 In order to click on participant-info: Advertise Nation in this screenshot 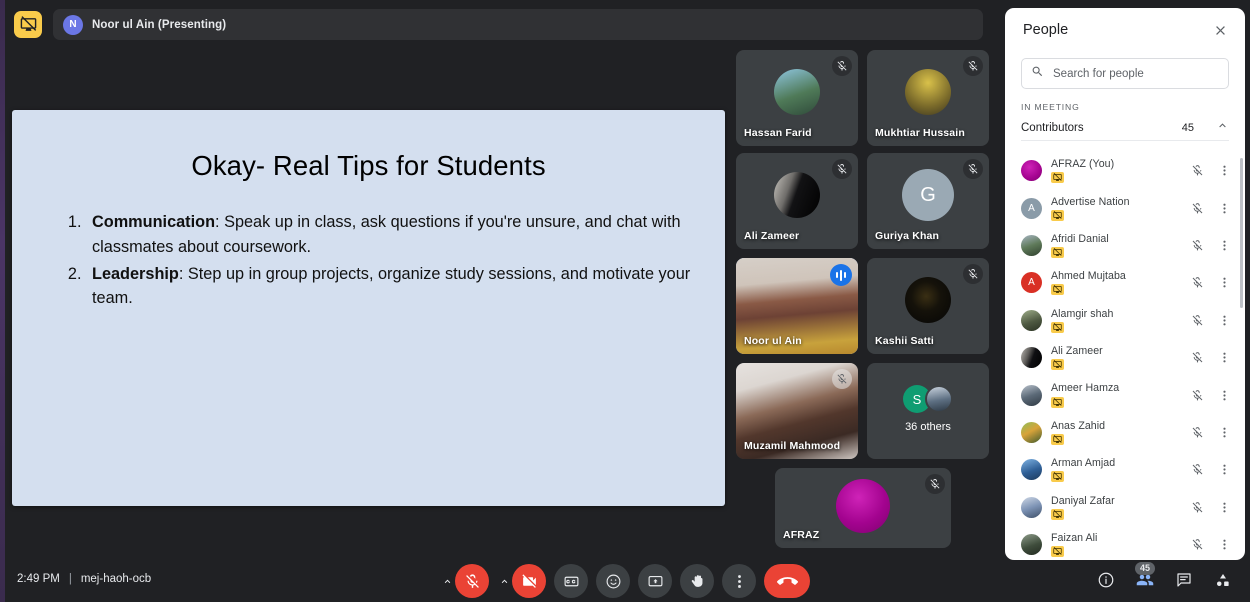, I will do `click(1115, 208)`.